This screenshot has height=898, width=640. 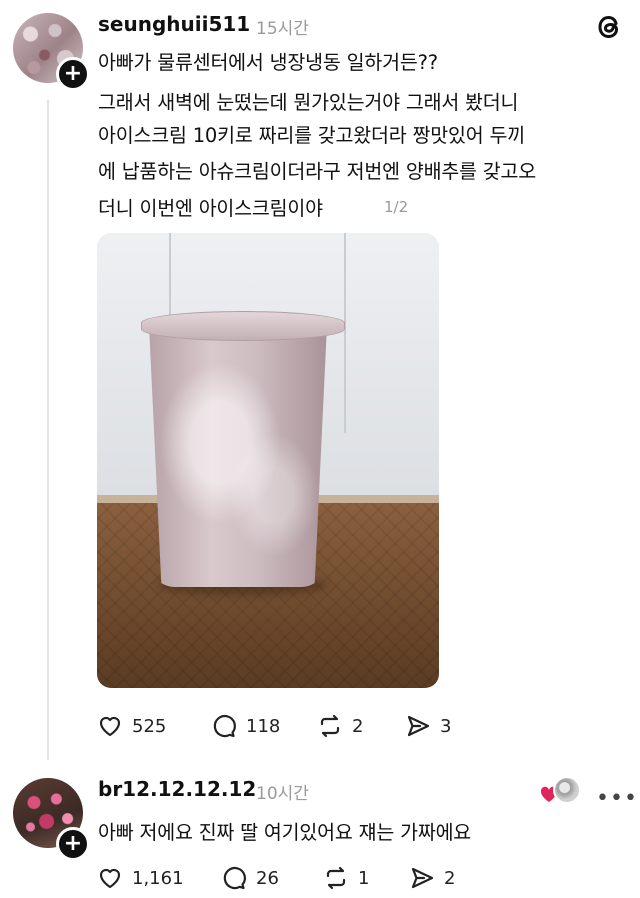 I want to click on share-button: 2, so click(x=431, y=878).